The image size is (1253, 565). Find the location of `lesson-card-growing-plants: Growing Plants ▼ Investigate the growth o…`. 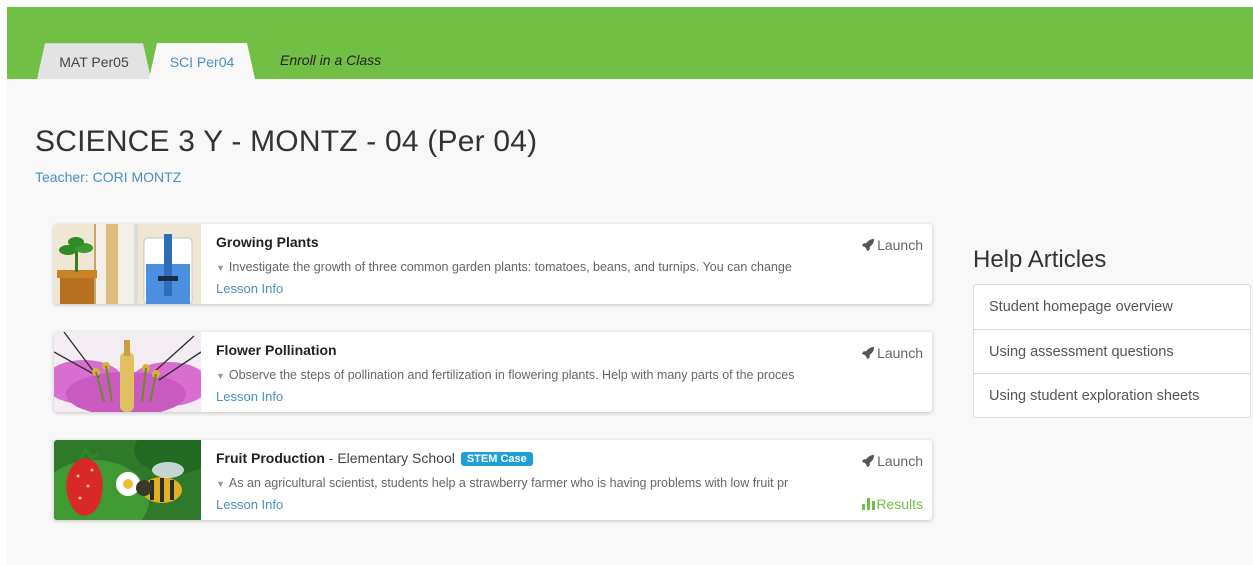

lesson-card-growing-plants: Growing Plants ▼ Investigate the growth o… is located at coordinates (493, 264).